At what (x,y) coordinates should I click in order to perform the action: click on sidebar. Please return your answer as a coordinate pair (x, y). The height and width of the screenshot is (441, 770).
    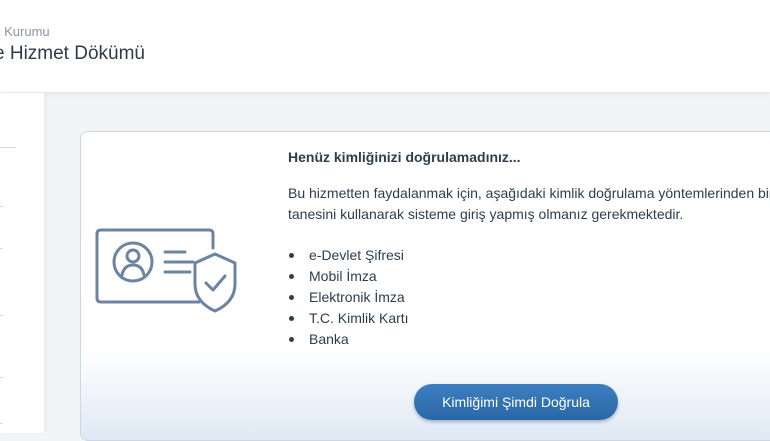
    Looking at the image, I should click on (22, 263).